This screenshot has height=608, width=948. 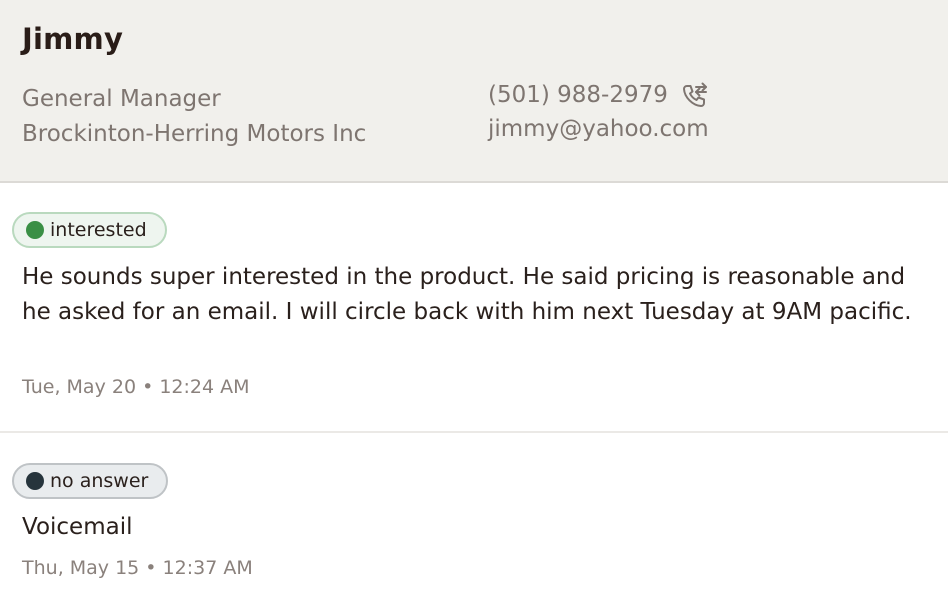 I want to click on contact-phone: (501) 988-2979, so click(x=578, y=95).